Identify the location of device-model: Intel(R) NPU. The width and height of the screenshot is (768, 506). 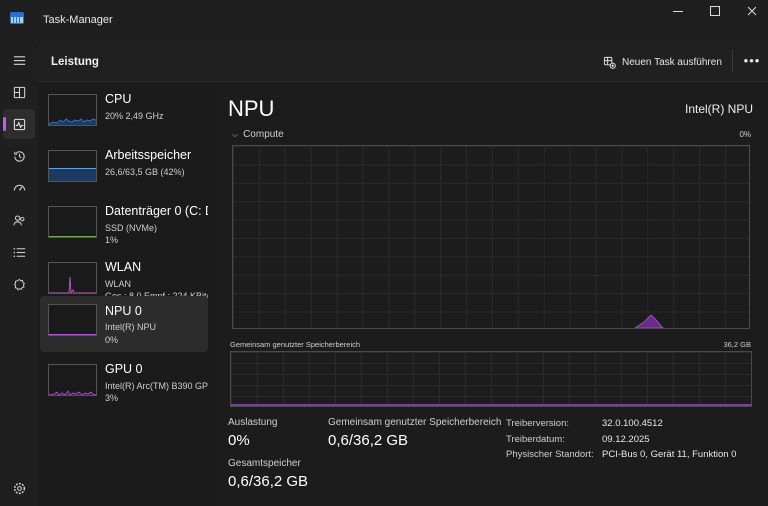
(718, 109).